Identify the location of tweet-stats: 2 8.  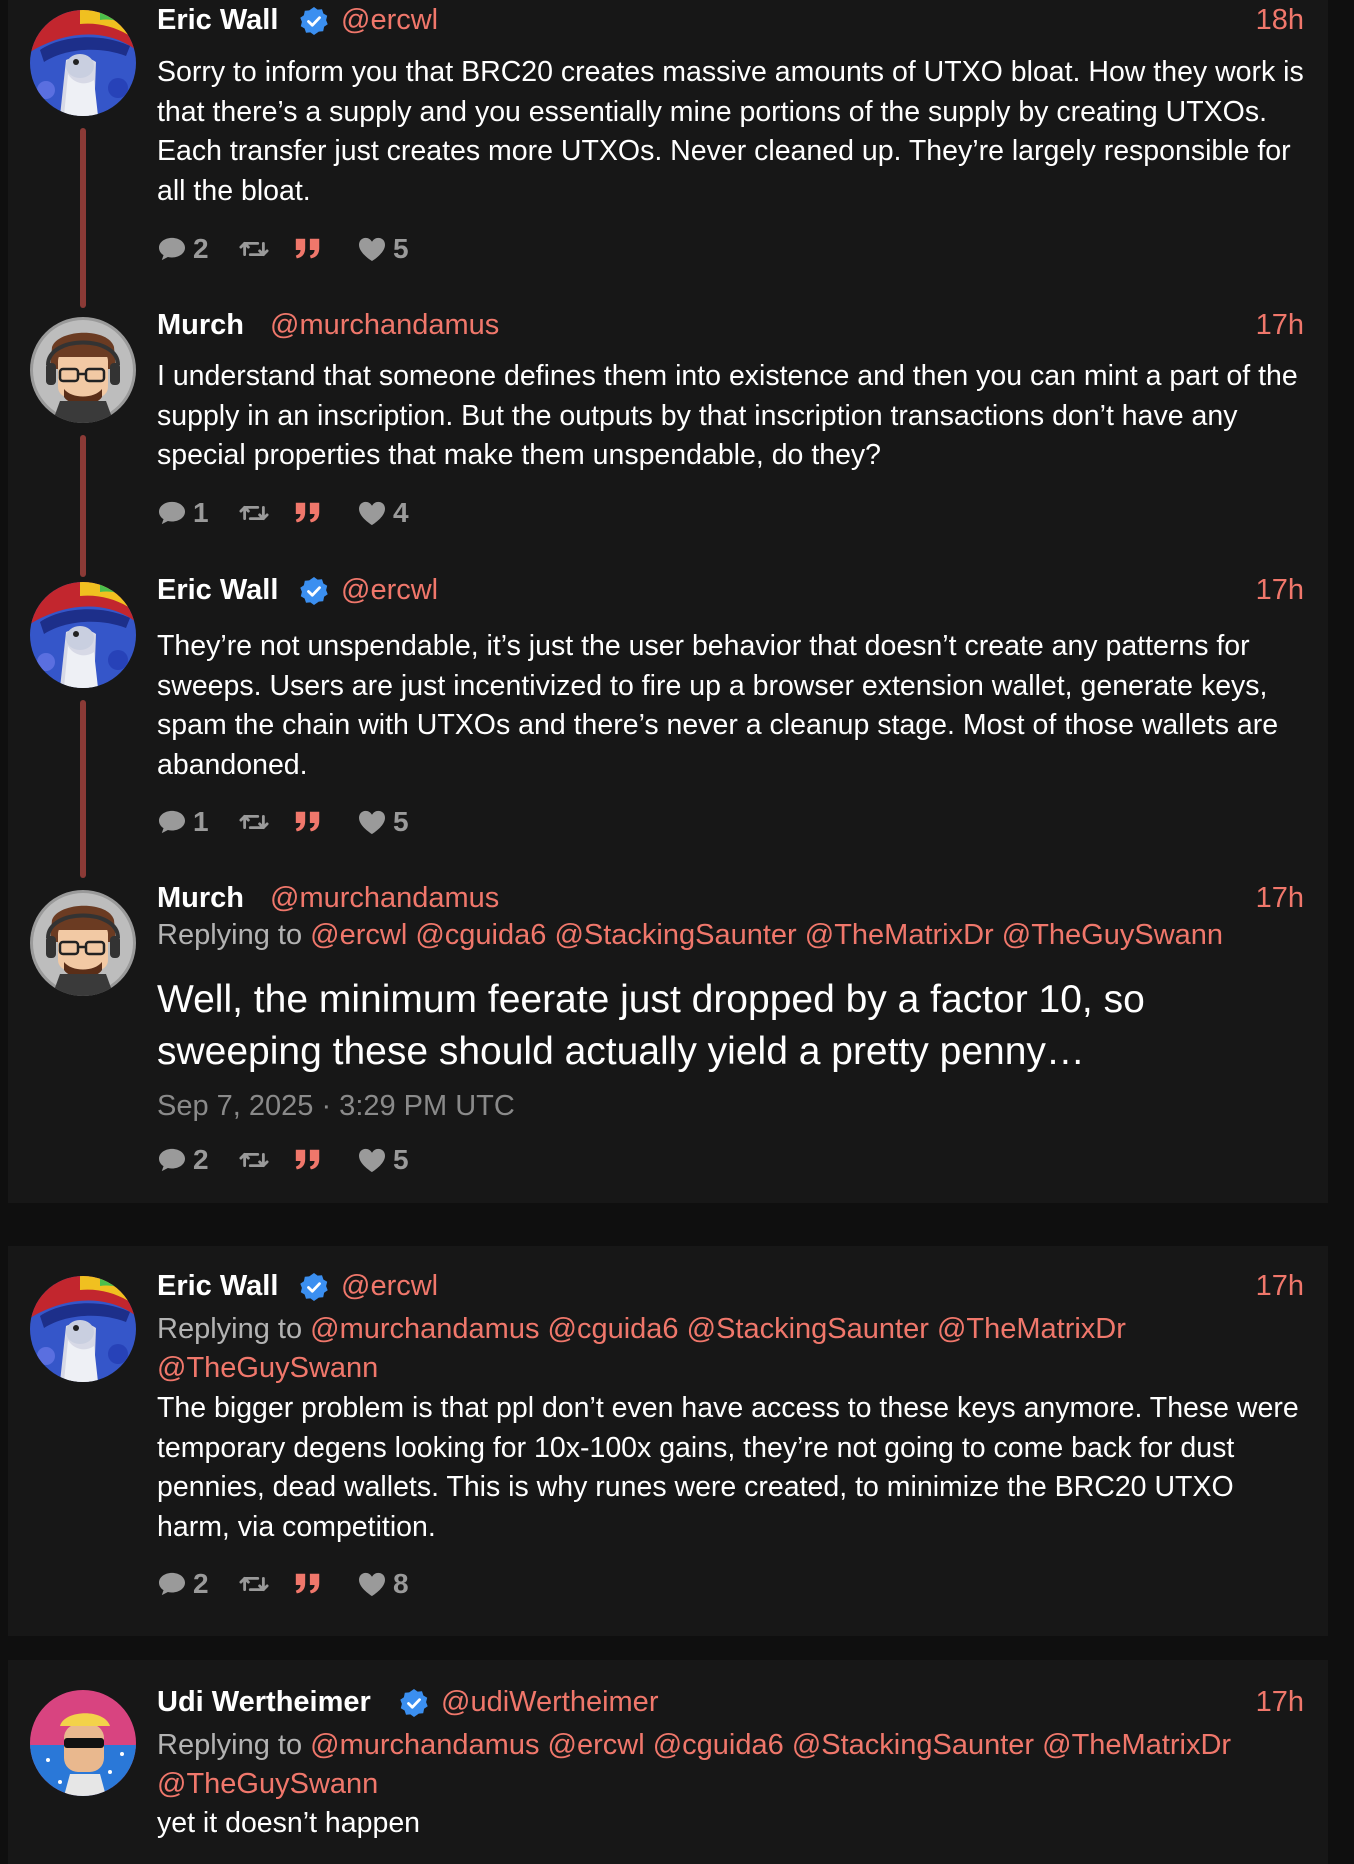
(357, 1584).